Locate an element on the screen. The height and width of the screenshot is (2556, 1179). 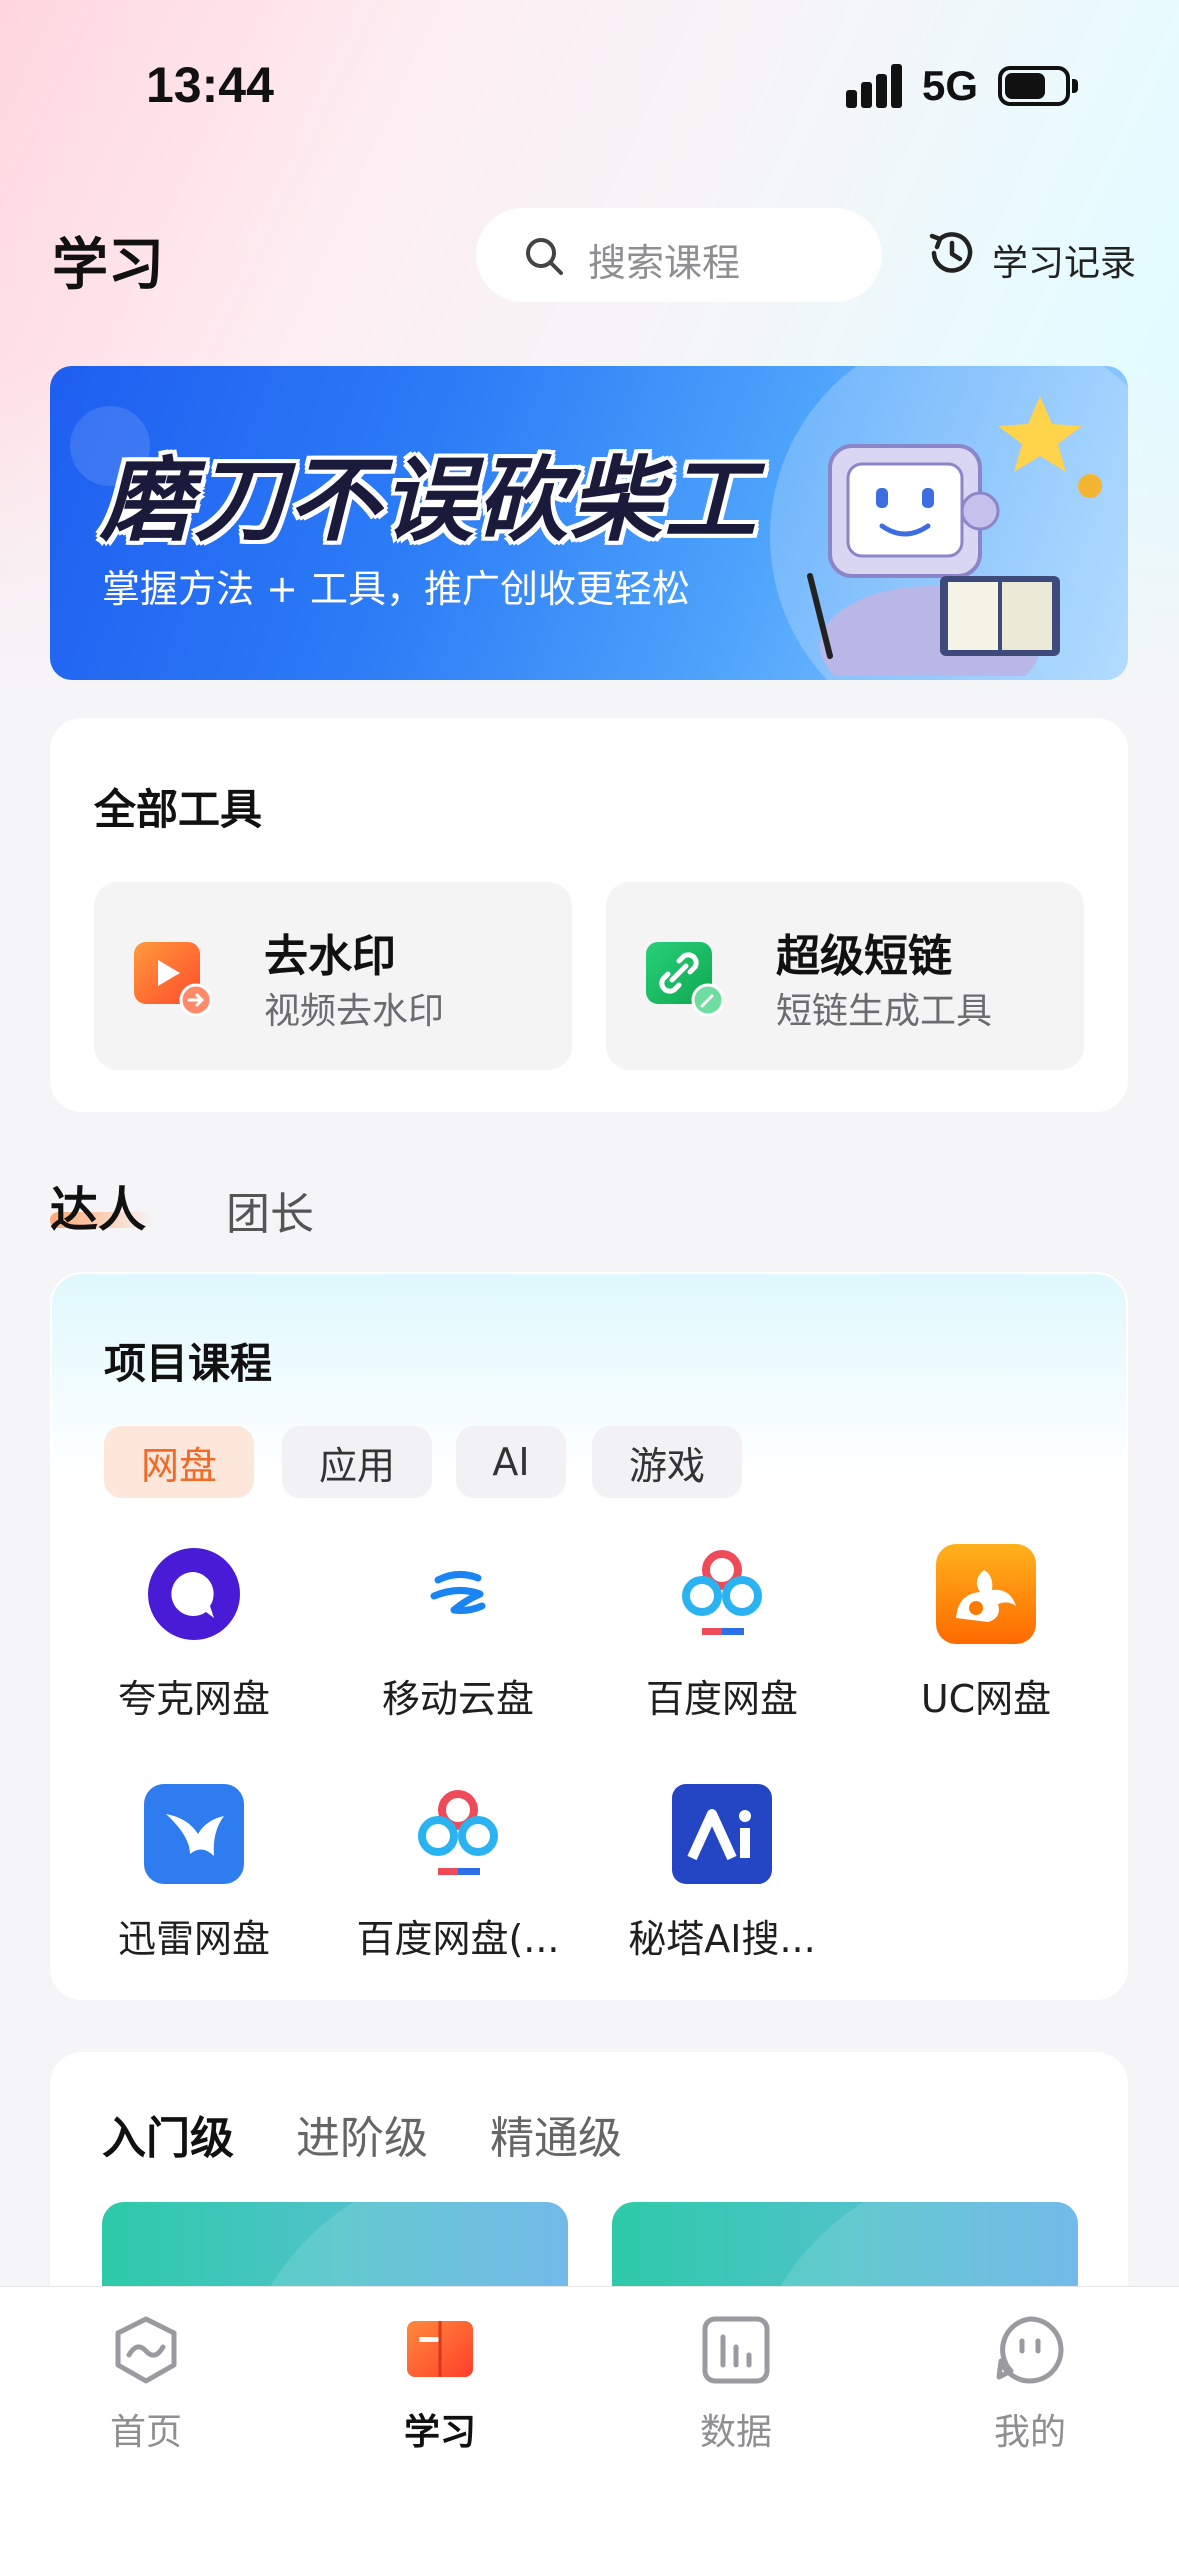
tab-level-beginner: 入门级 is located at coordinates (168, 2134).